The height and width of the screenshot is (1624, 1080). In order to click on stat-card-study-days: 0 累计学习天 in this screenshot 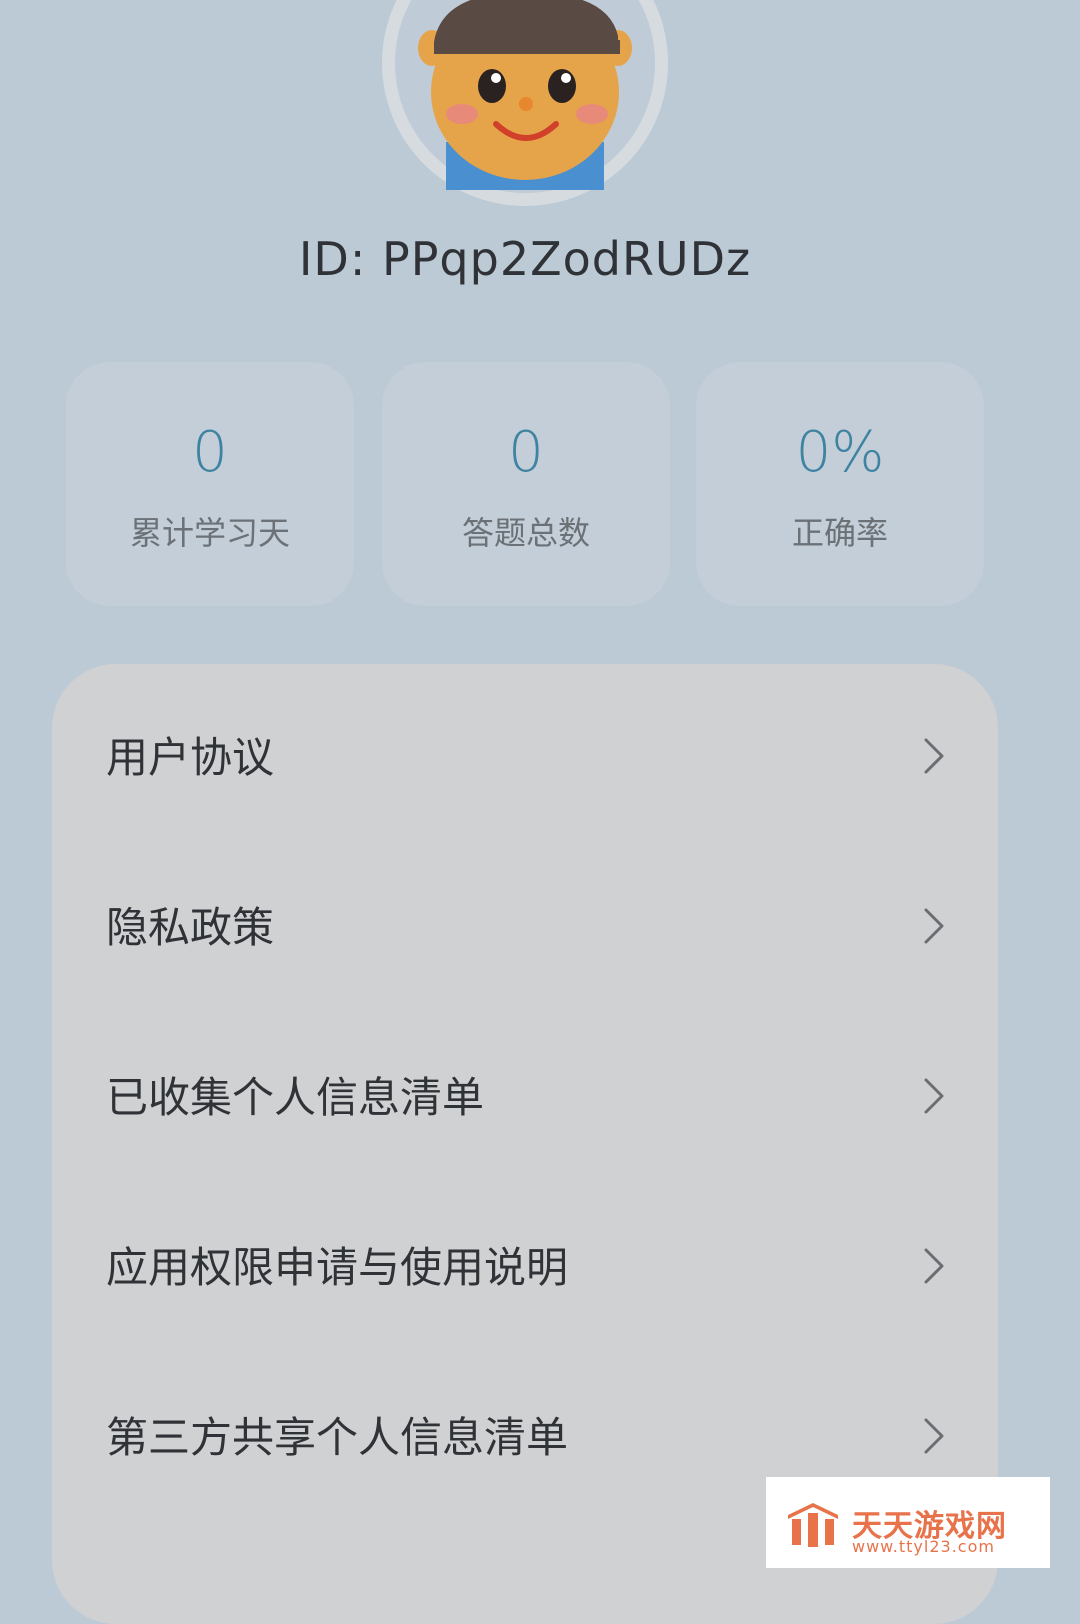, I will do `click(210, 484)`.